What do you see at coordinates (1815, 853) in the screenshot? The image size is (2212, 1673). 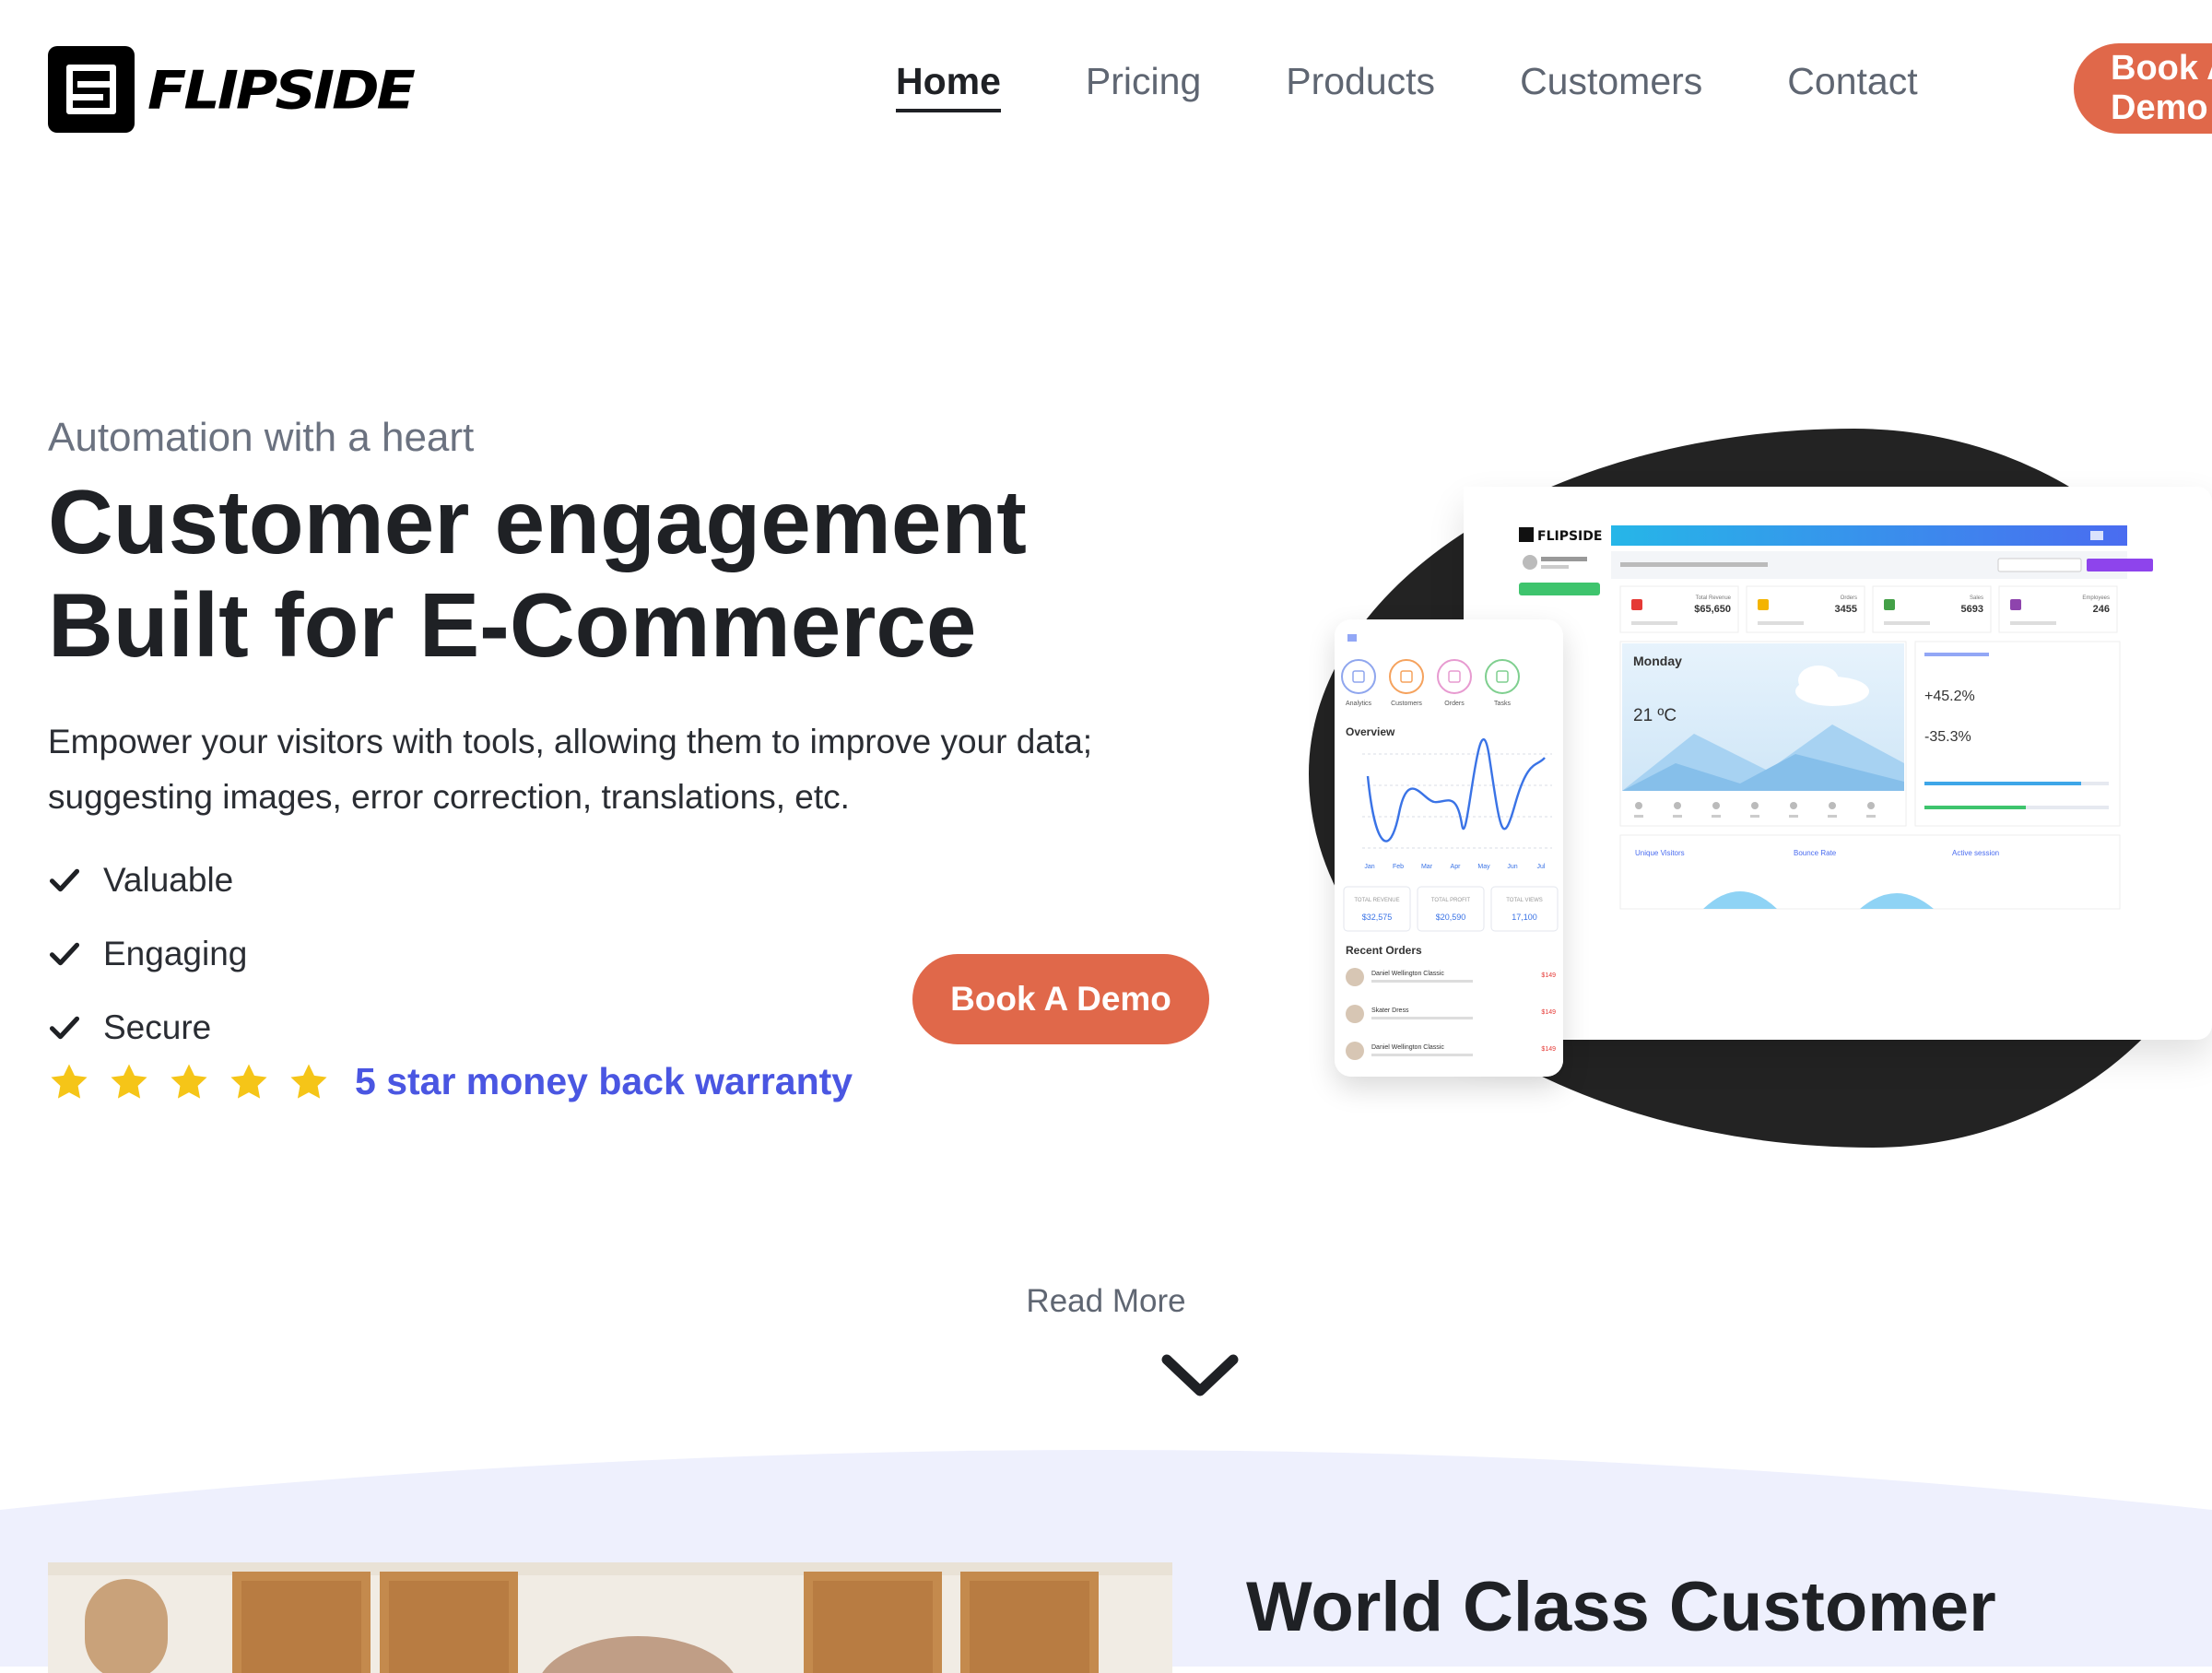 I see `visitor-label: Bounce Rate` at bounding box center [1815, 853].